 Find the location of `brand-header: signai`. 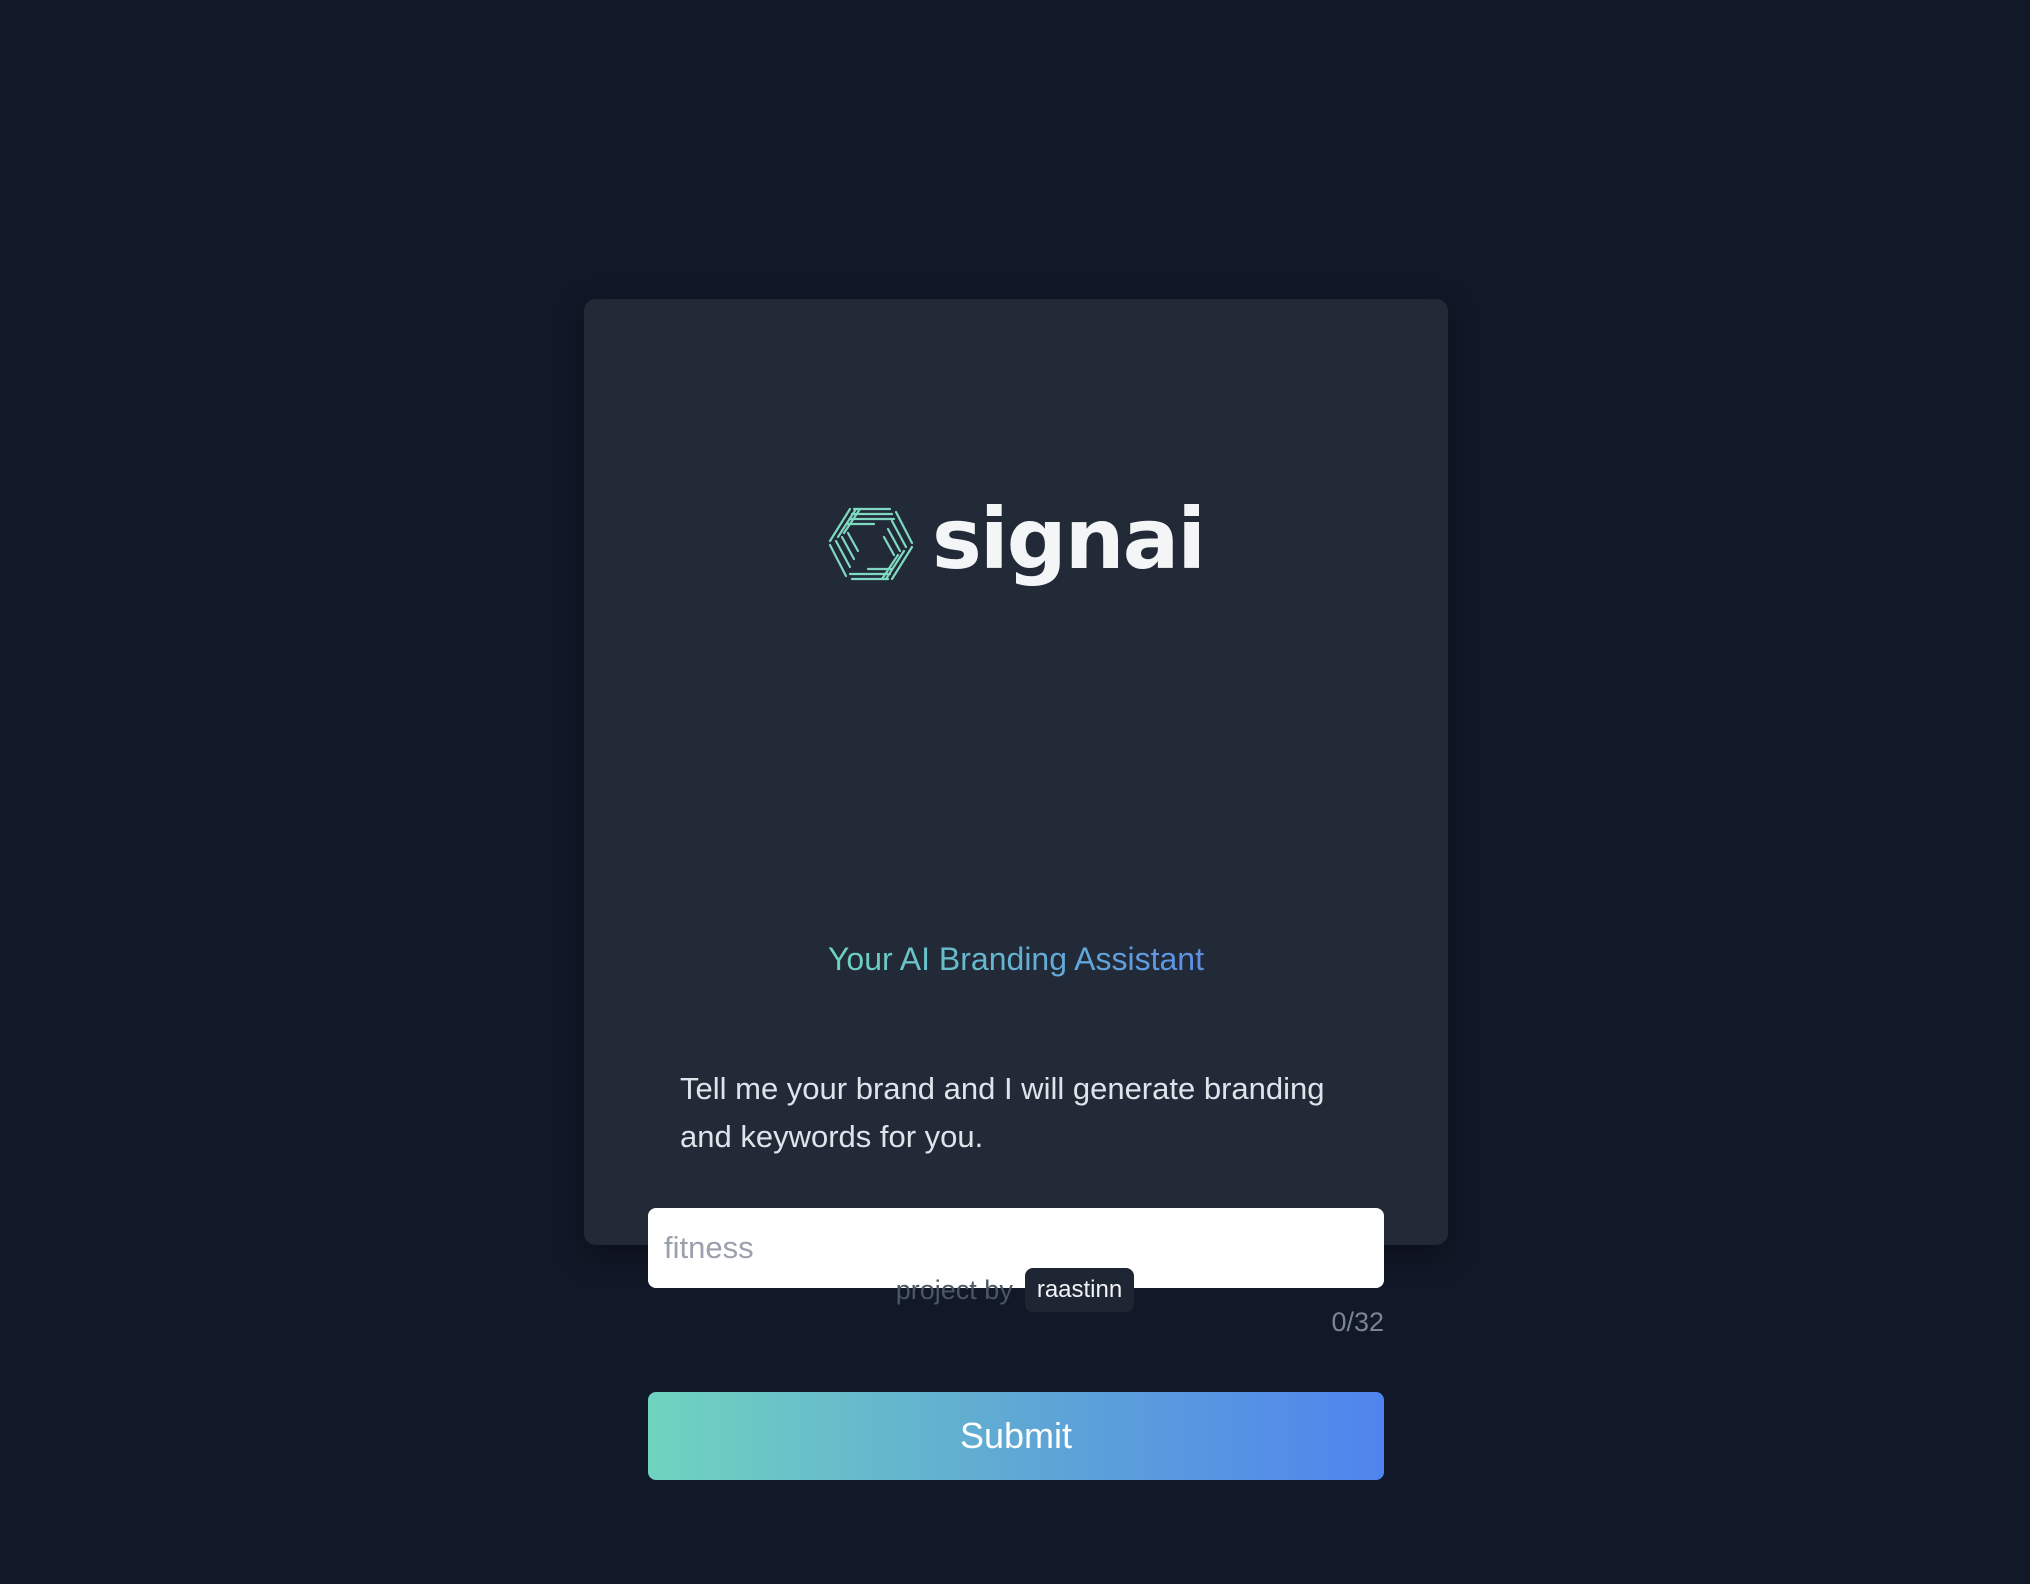

brand-header: signai is located at coordinates (1016, 544).